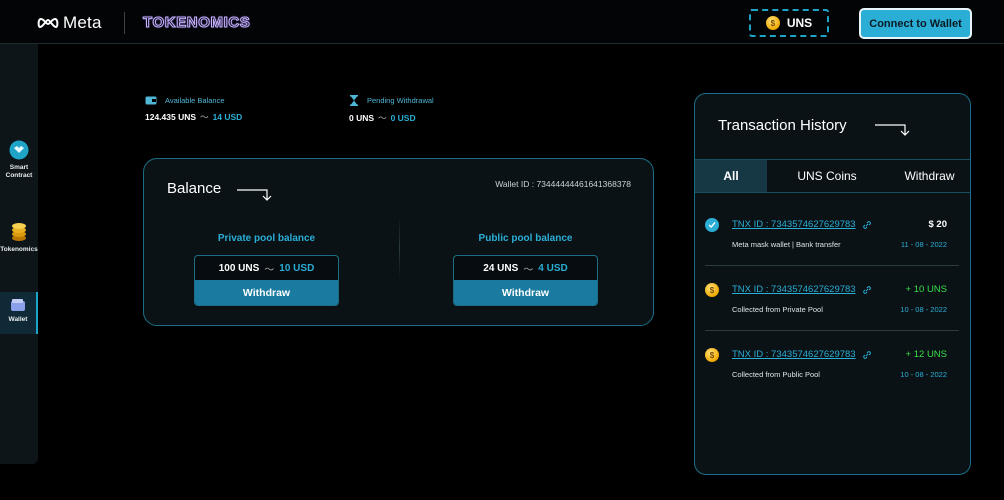 This screenshot has width=1004, height=500. I want to click on pool-title: Private pool balance, so click(266, 238).